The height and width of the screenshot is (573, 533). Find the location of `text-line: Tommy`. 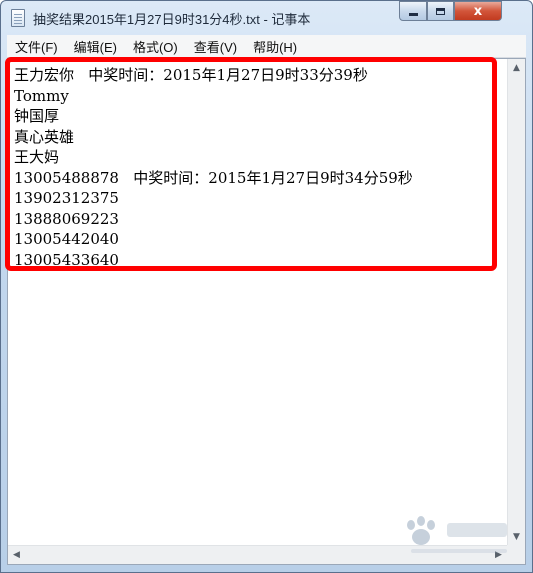

text-line: Tommy is located at coordinates (41, 95).